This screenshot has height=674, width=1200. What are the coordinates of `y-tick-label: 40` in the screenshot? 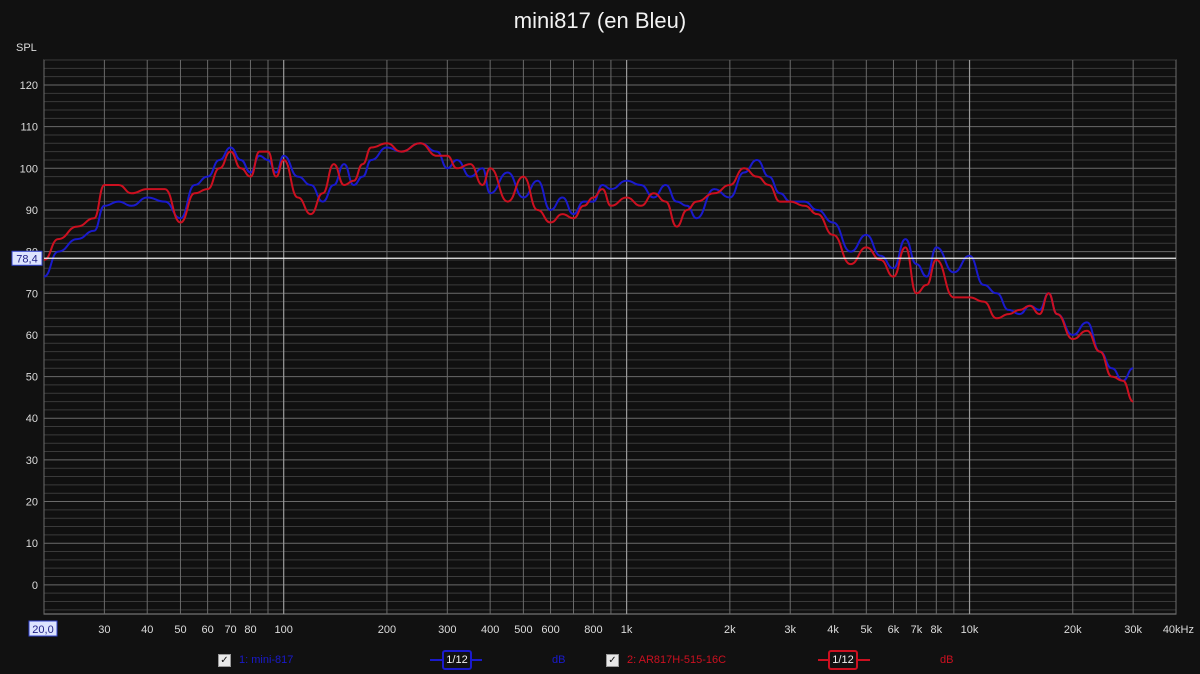 It's located at (32, 419).